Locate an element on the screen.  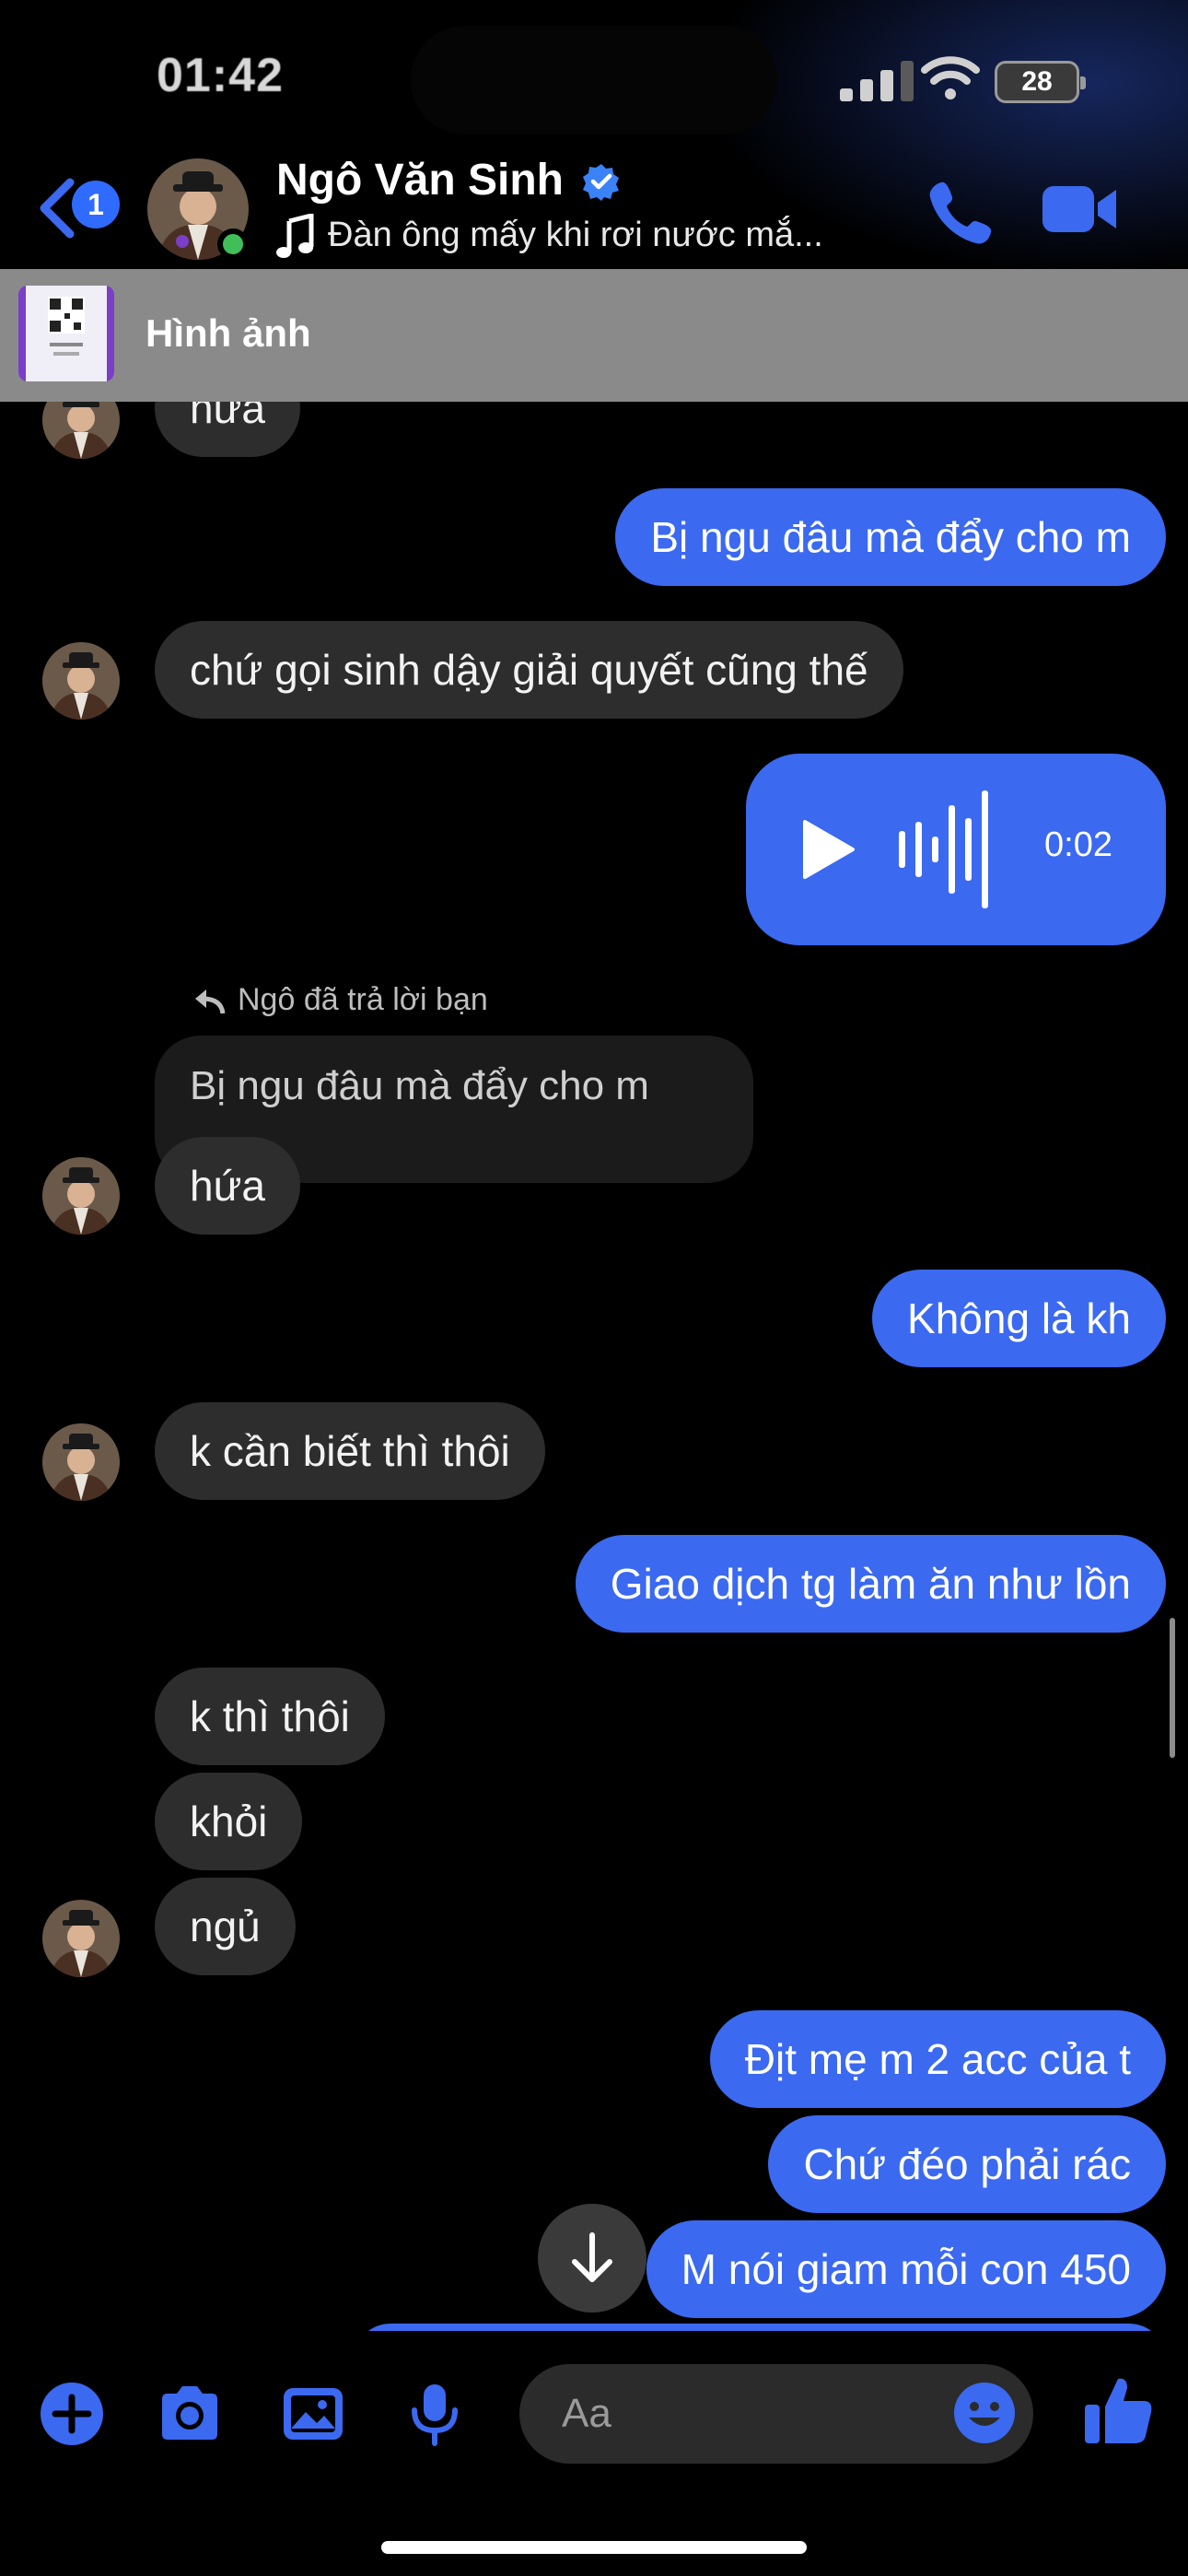
status-time: 01:42 is located at coordinates (220, 75).